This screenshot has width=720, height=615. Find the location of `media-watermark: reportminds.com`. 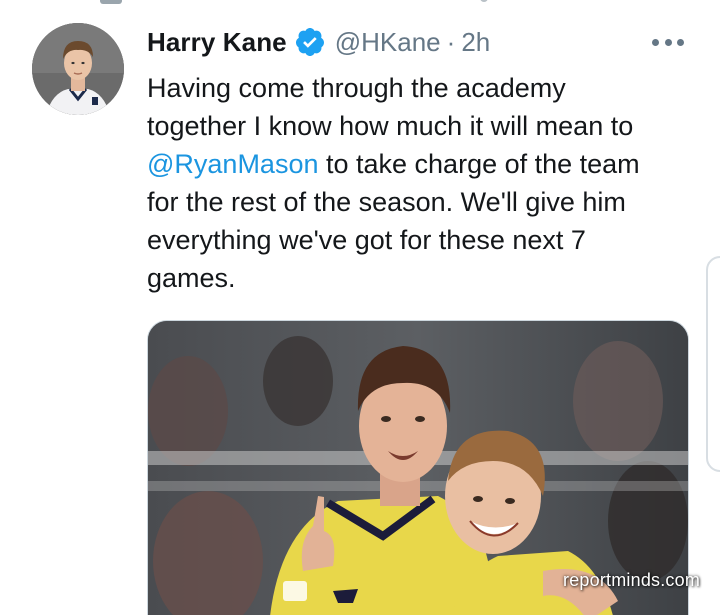

media-watermark: reportminds.com is located at coordinates (632, 580).